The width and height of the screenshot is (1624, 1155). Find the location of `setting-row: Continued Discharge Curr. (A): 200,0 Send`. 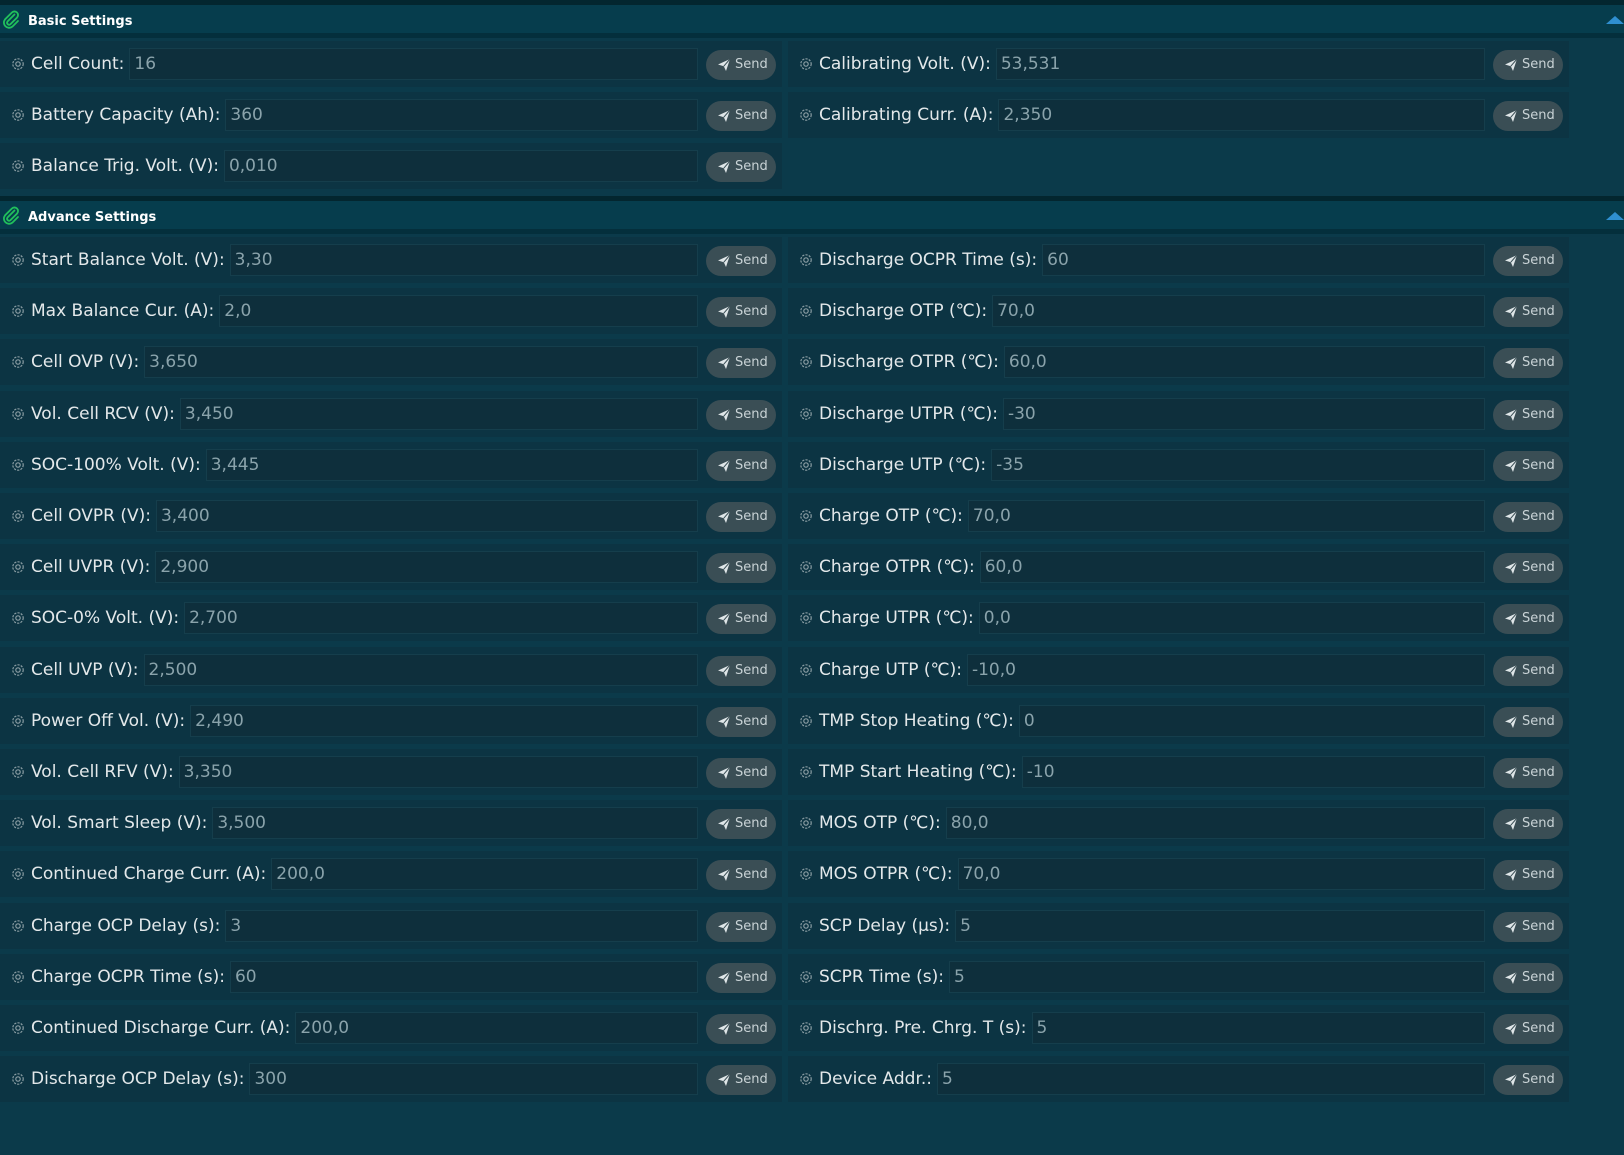

setting-row: Continued Discharge Curr. (A): 200,0 Send is located at coordinates (391, 1028).